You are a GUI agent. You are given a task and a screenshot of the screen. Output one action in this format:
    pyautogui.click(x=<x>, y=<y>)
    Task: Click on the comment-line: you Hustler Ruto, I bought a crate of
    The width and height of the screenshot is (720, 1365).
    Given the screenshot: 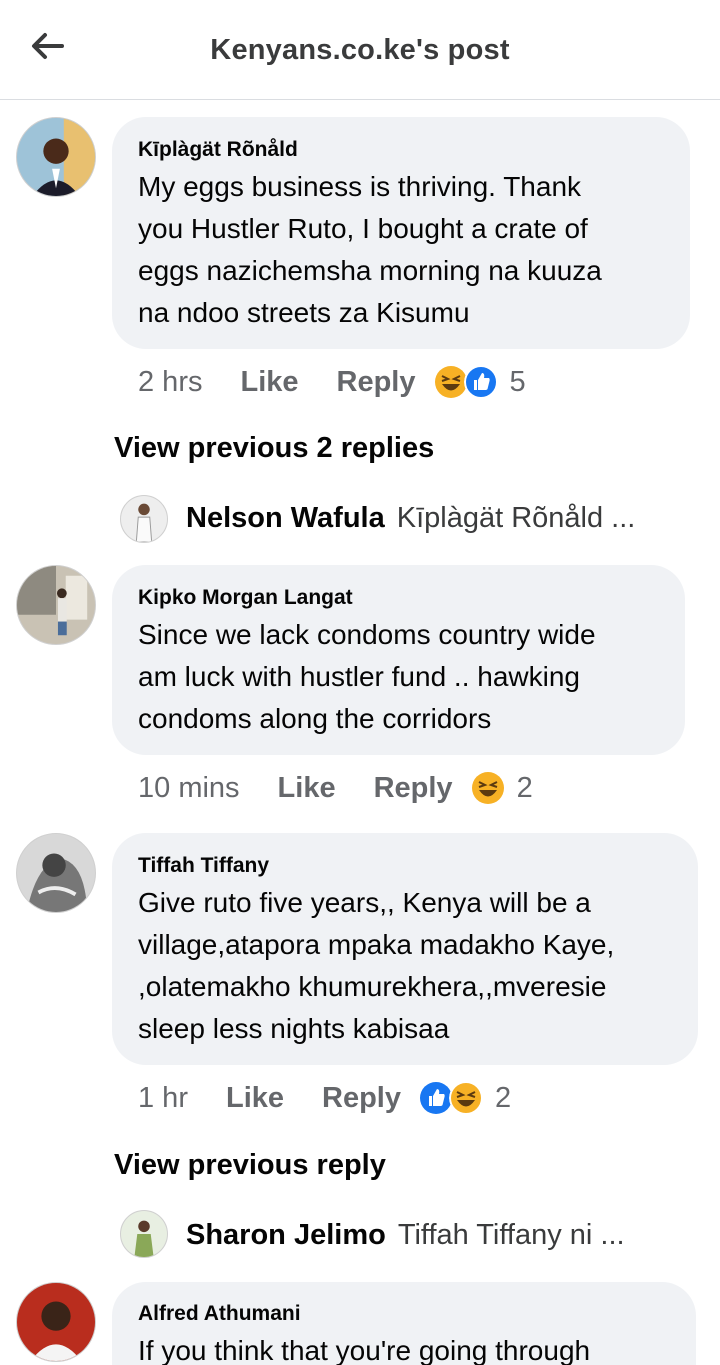 What is the action you would take?
    pyautogui.click(x=363, y=228)
    